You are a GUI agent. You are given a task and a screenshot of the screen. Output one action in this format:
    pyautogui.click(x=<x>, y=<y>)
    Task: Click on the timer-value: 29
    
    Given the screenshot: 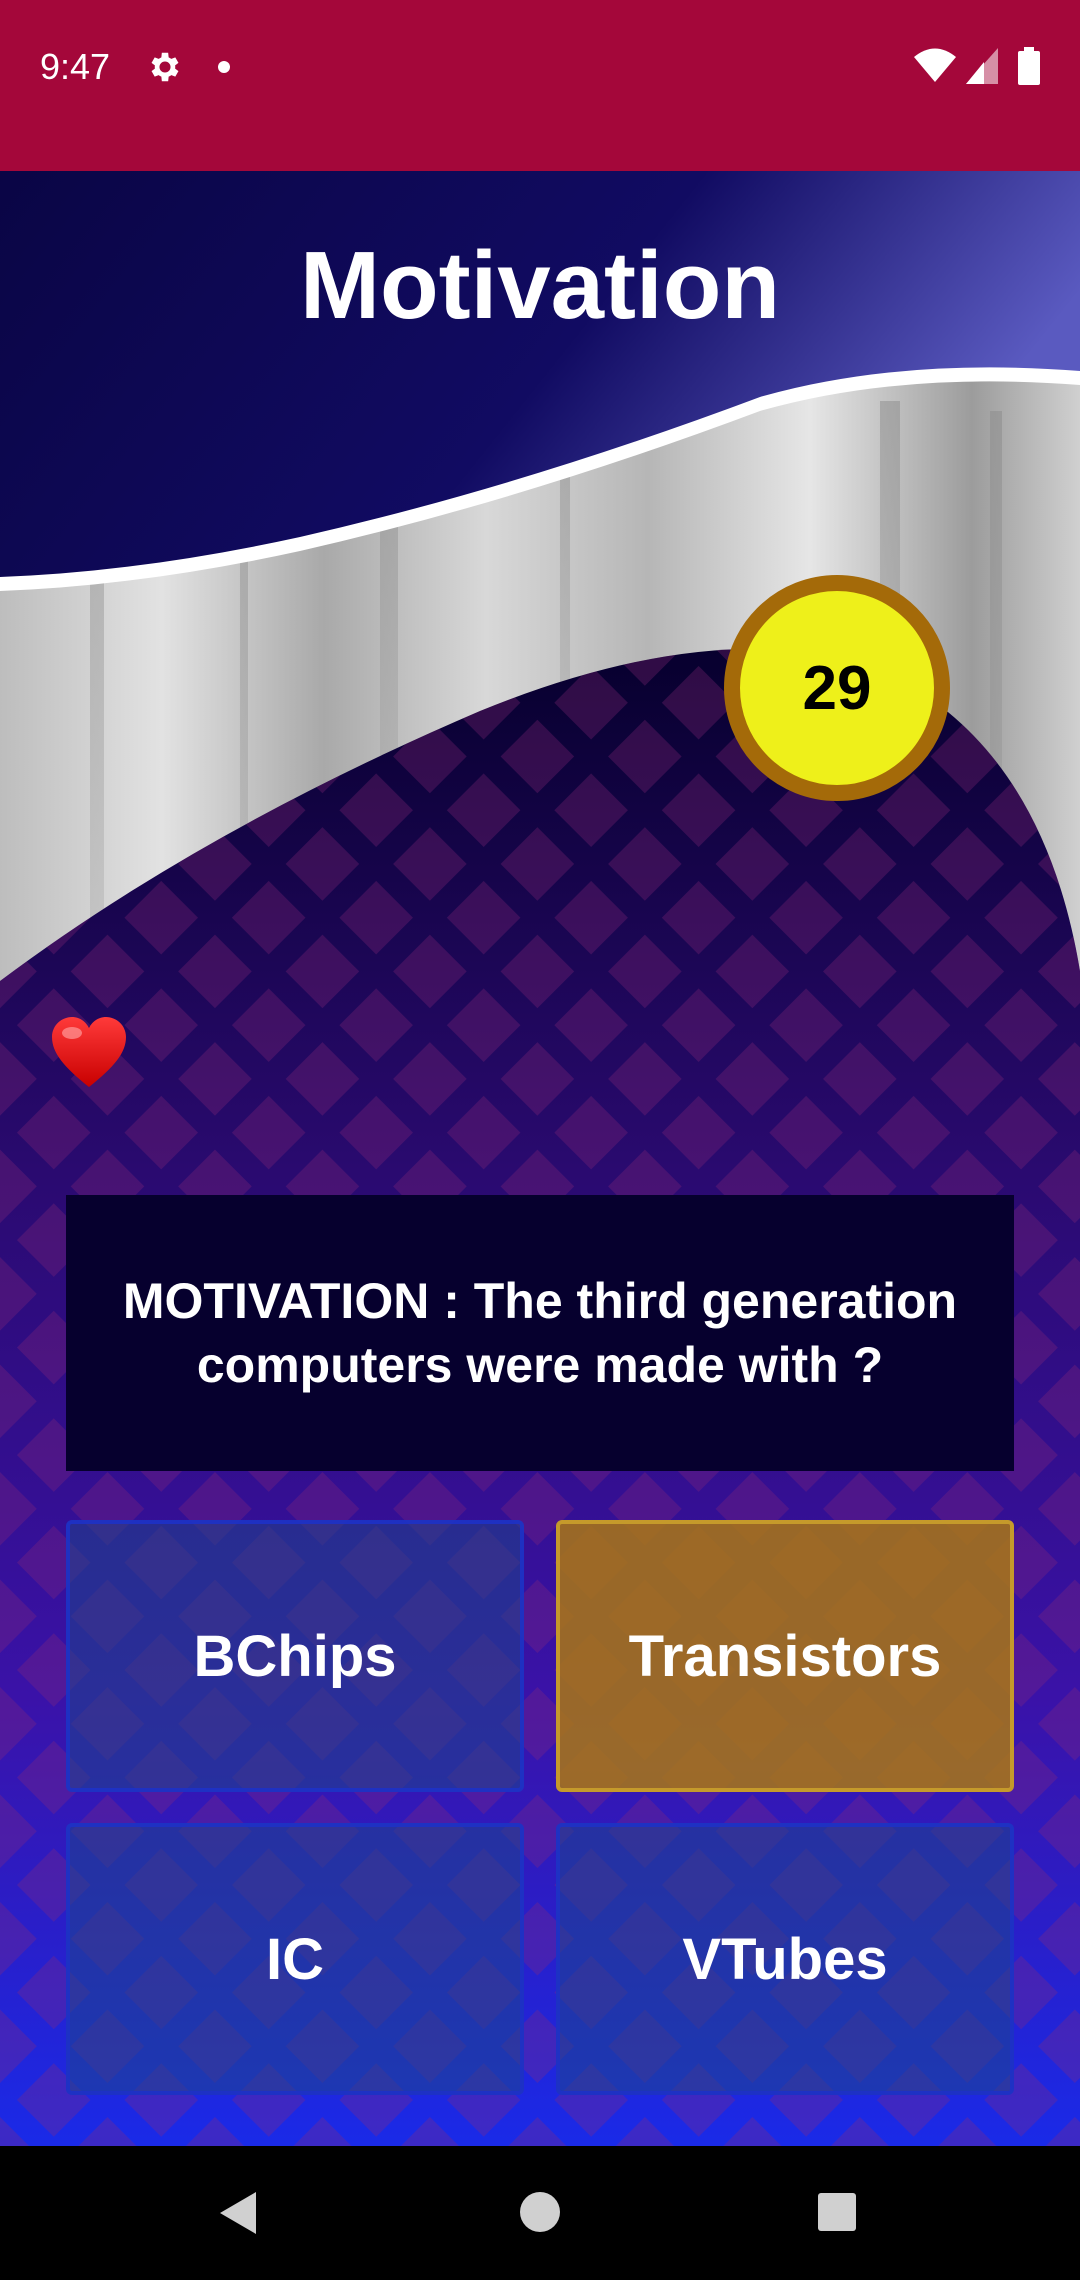 What is the action you would take?
    pyautogui.click(x=837, y=688)
    